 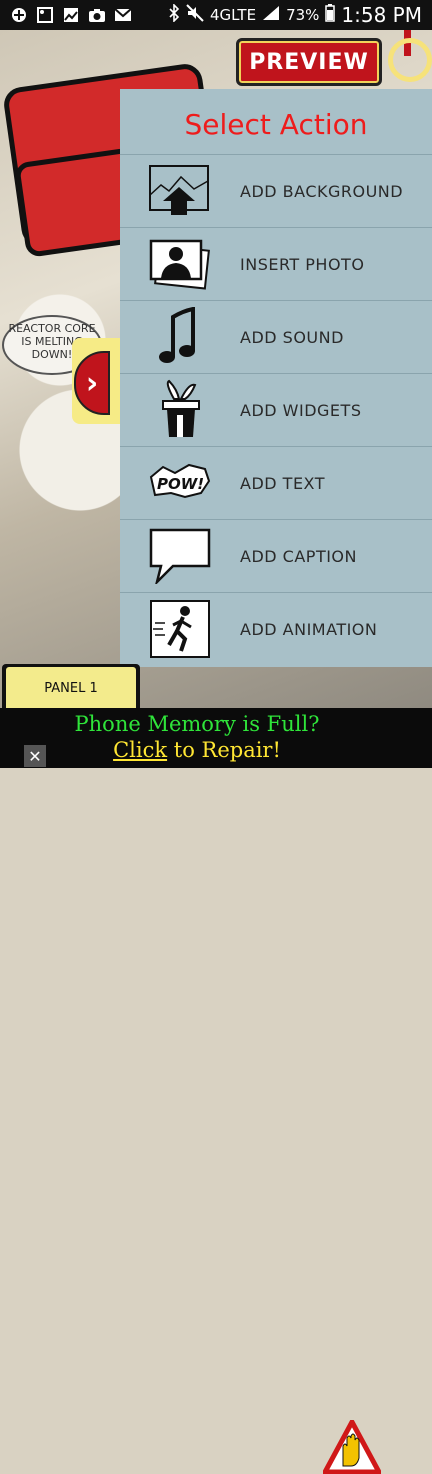 I want to click on menu-item-add-background: ADD BACKGROUND, so click(x=276, y=190).